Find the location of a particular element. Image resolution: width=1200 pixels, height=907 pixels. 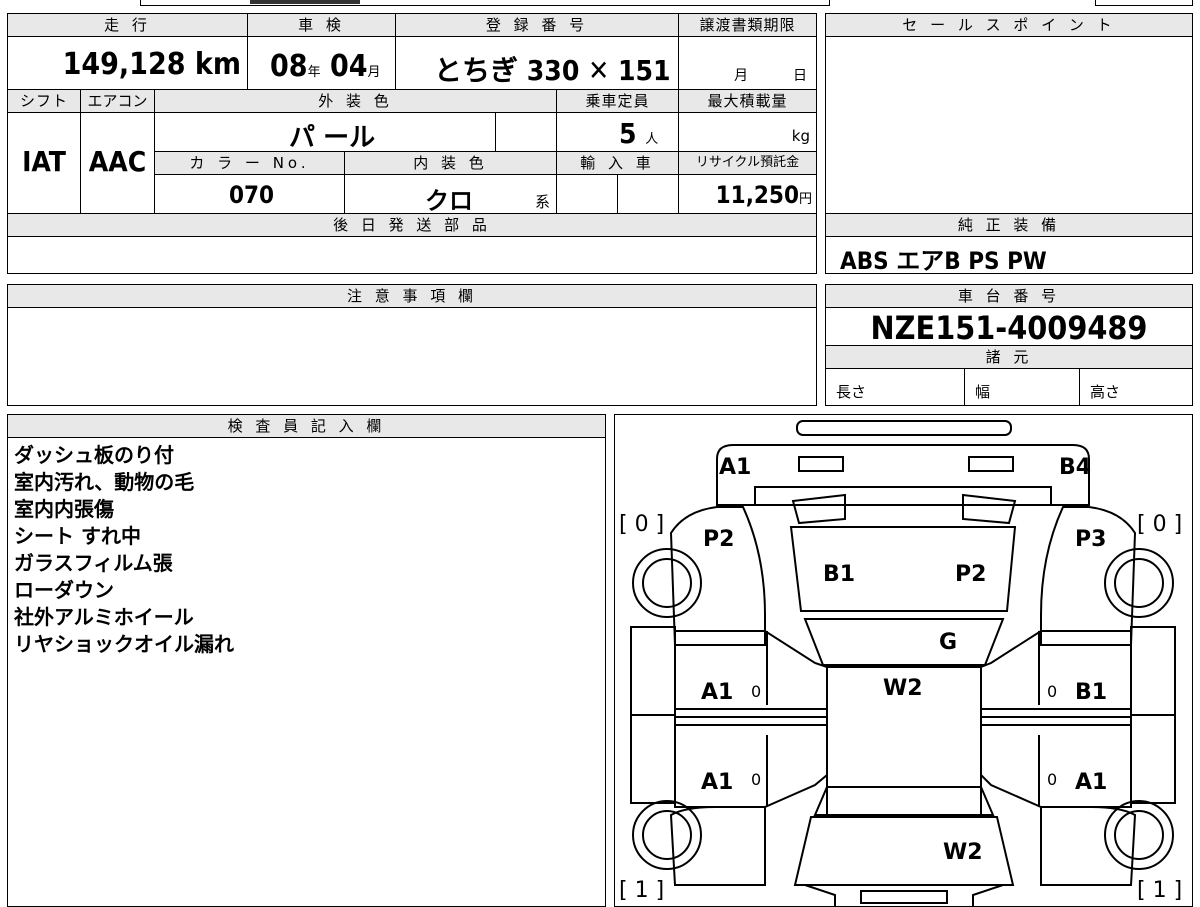

interior-color-value: クロ is located at coordinates (449, 201).